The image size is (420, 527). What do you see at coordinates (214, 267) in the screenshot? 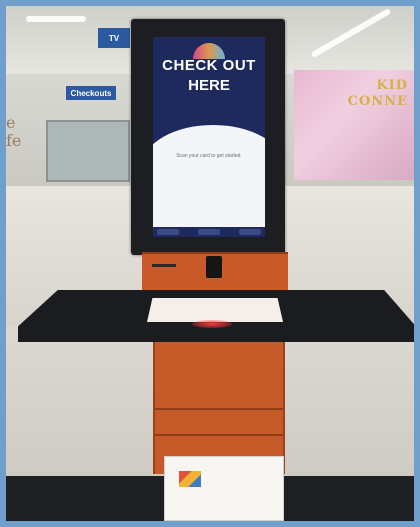
I see `card-reader` at bounding box center [214, 267].